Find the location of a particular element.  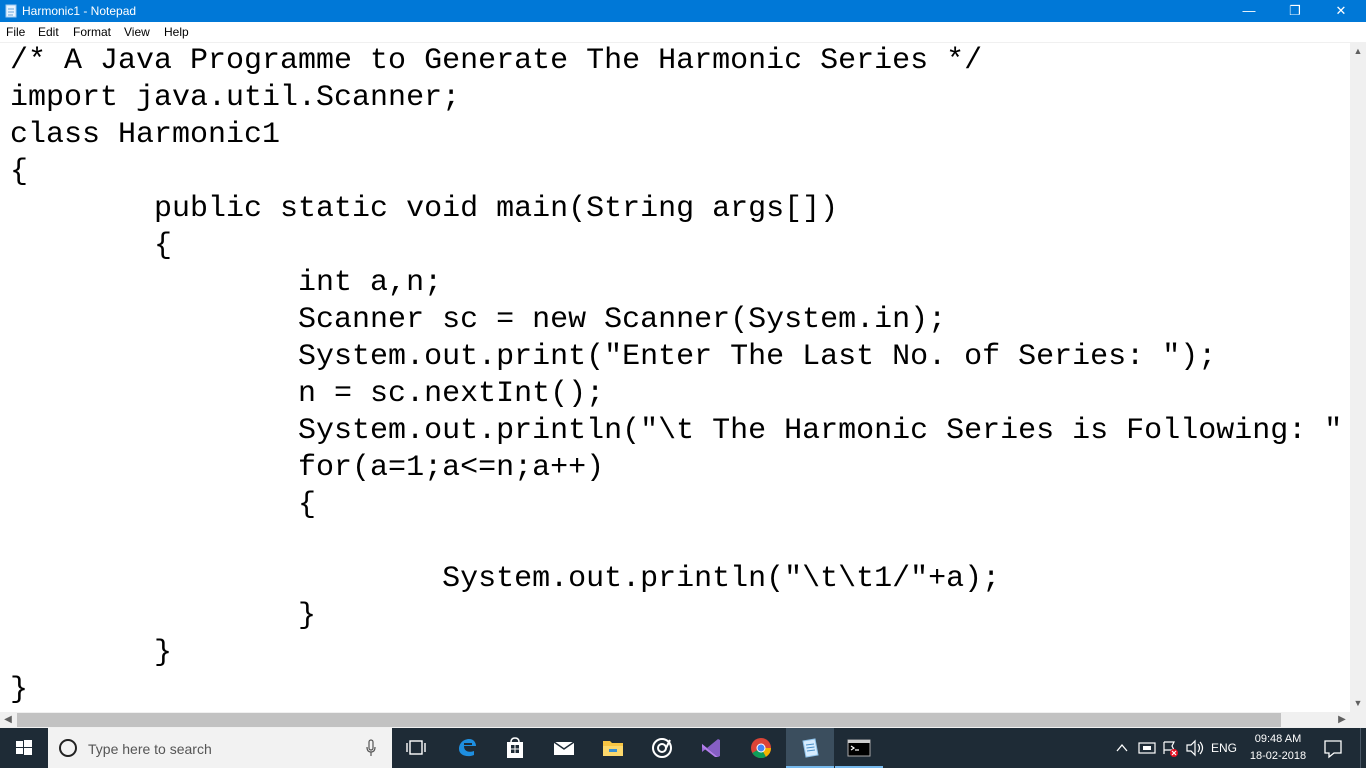

horizontal-scrollbar: ◀ ▶ is located at coordinates (675, 720).